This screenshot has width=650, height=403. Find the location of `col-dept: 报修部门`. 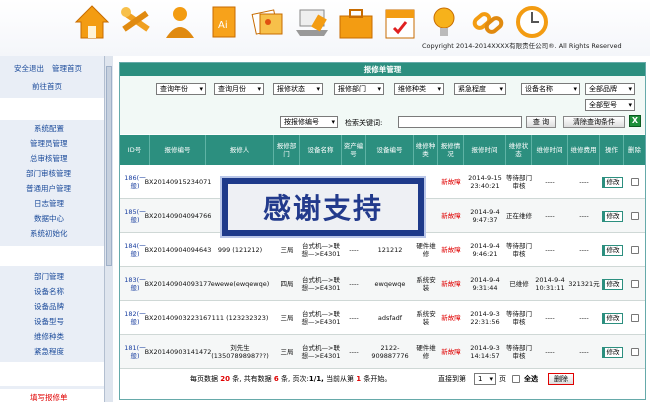

col-dept: 报修部门 is located at coordinates (287, 150).